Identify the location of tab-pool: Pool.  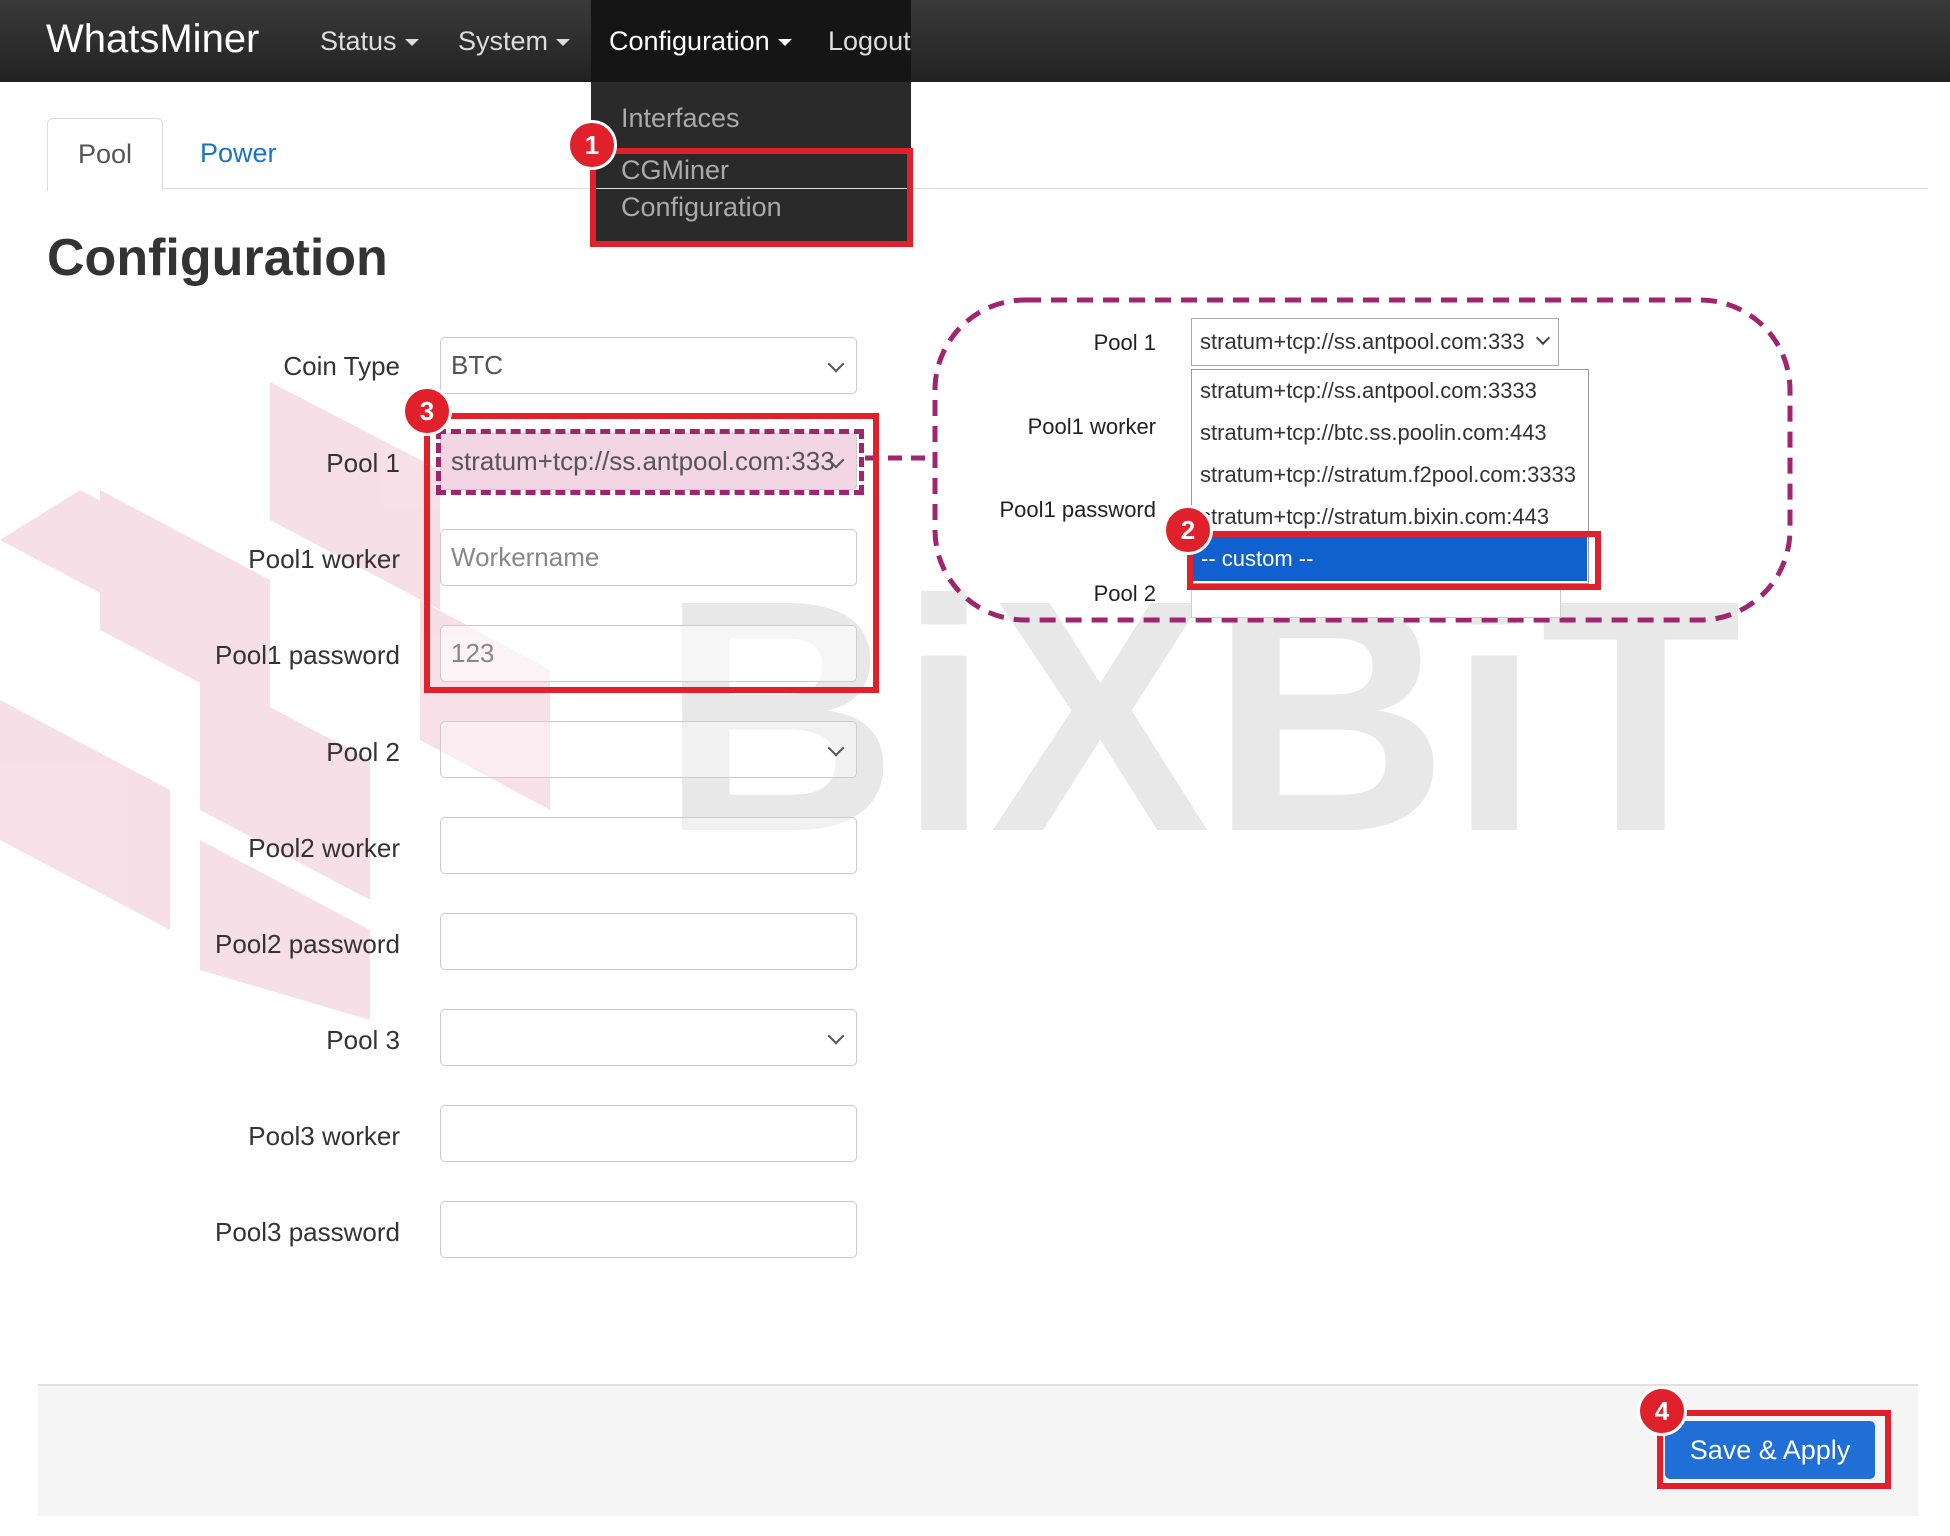
(105, 154).